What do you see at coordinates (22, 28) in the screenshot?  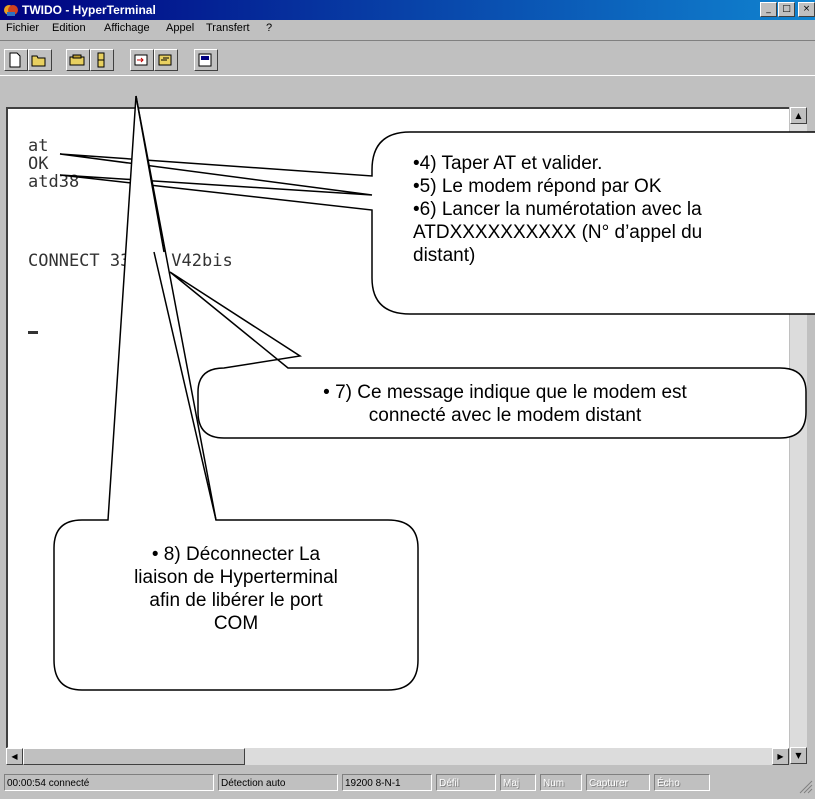 I see `menu-fichier: Fichier` at bounding box center [22, 28].